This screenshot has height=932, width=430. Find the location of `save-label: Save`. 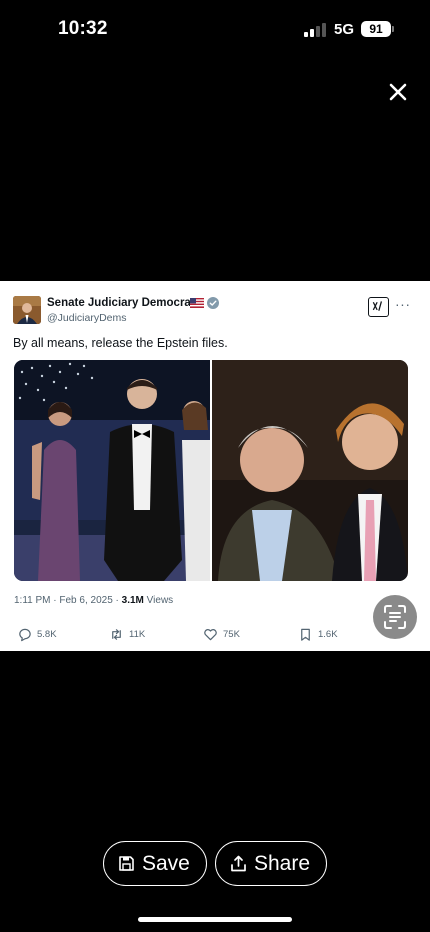

save-label: Save is located at coordinates (166, 863).